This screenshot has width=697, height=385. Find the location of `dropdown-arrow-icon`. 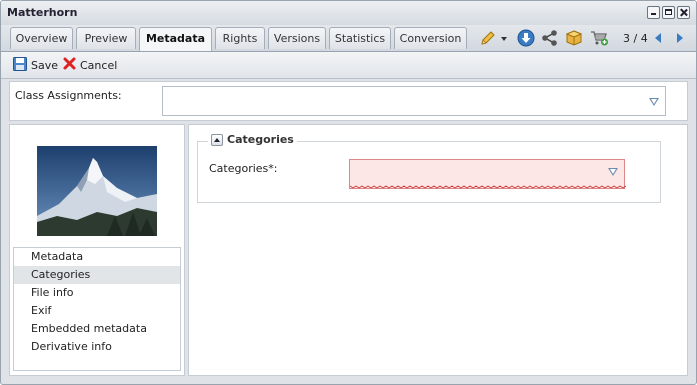

dropdown-arrow-icon is located at coordinates (504, 38).